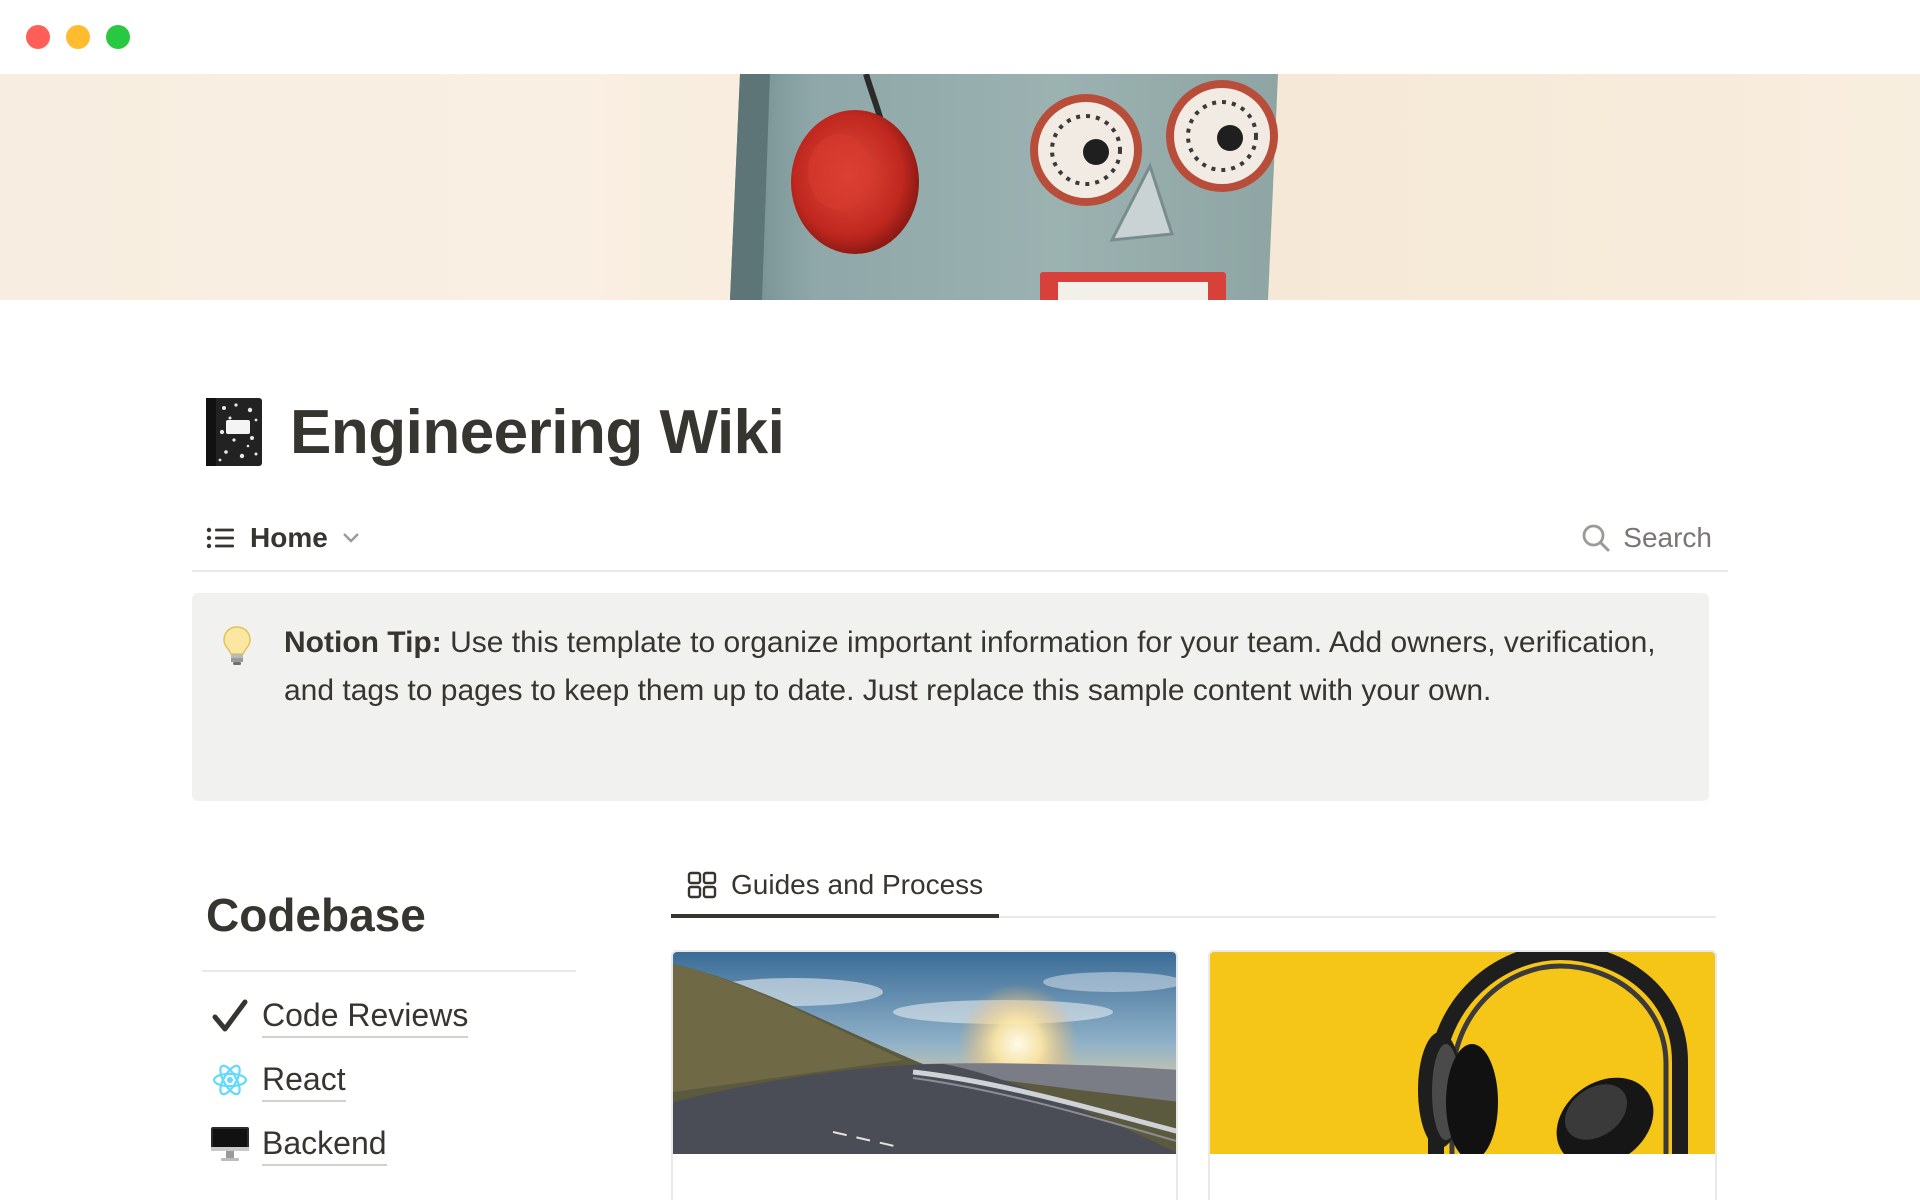  I want to click on gallery-tabs: Guides and Process, so click(1193, 887).